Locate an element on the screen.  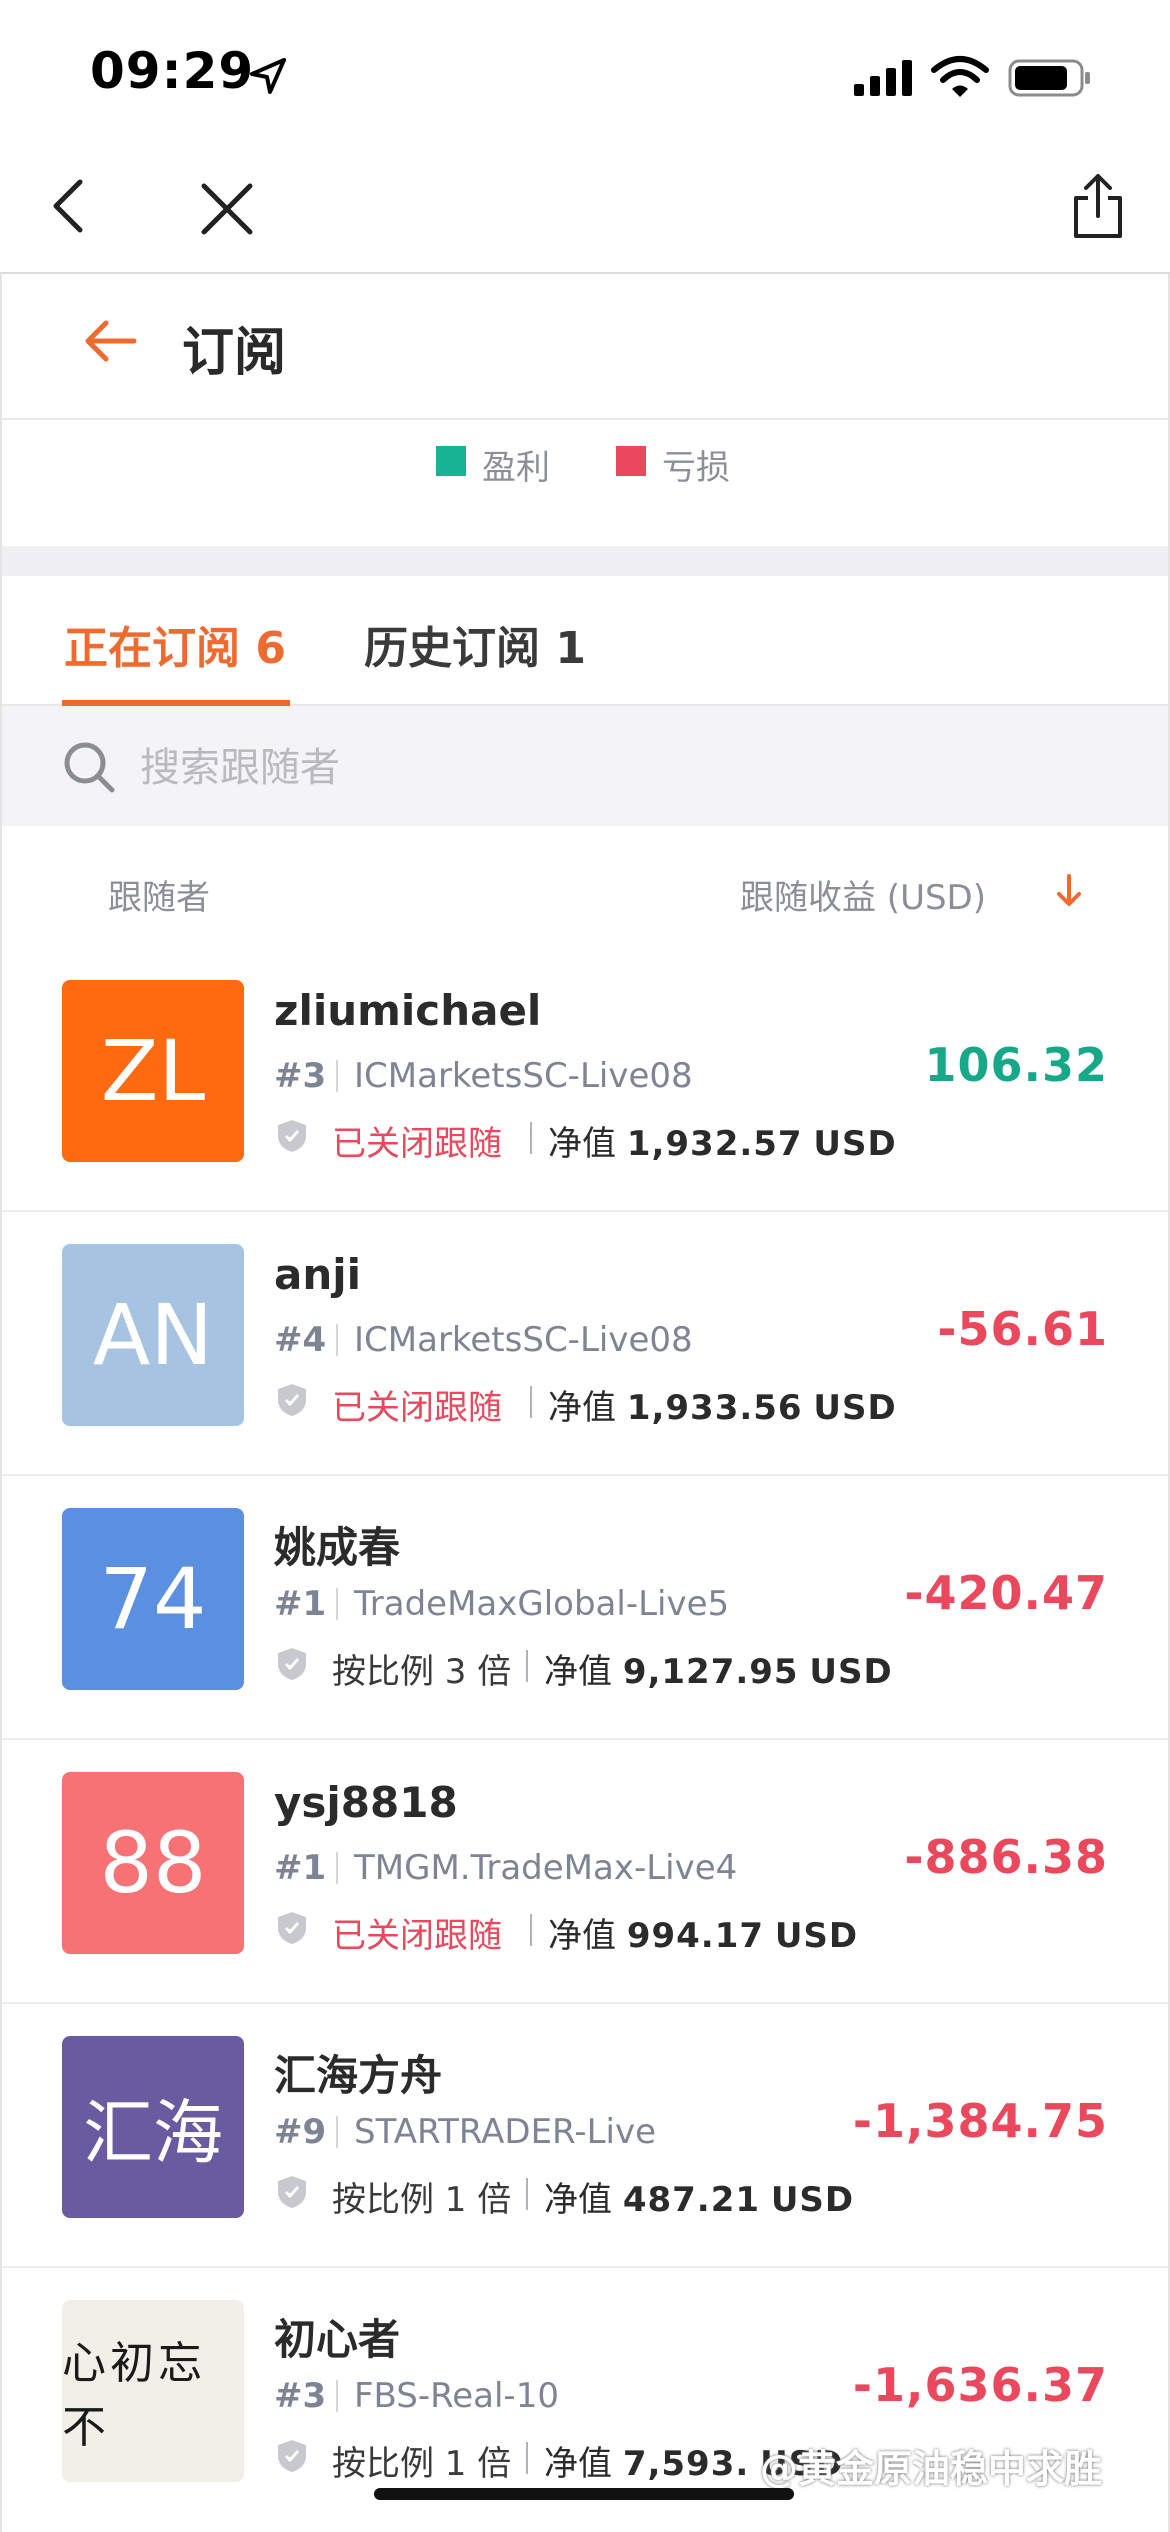
net-value: 净值 9,127.95 USD is located at coordinates (718, 1668).